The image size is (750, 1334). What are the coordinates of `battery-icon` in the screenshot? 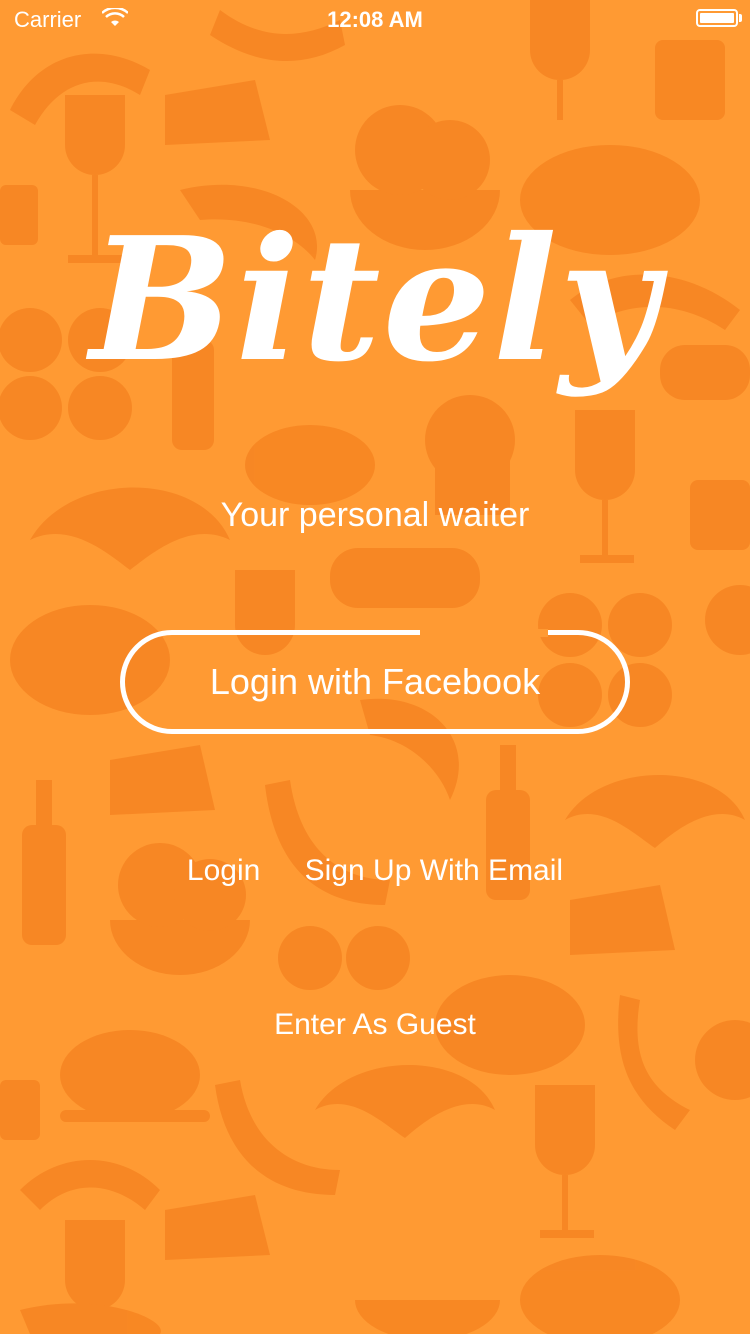 It's located at (717, 18).